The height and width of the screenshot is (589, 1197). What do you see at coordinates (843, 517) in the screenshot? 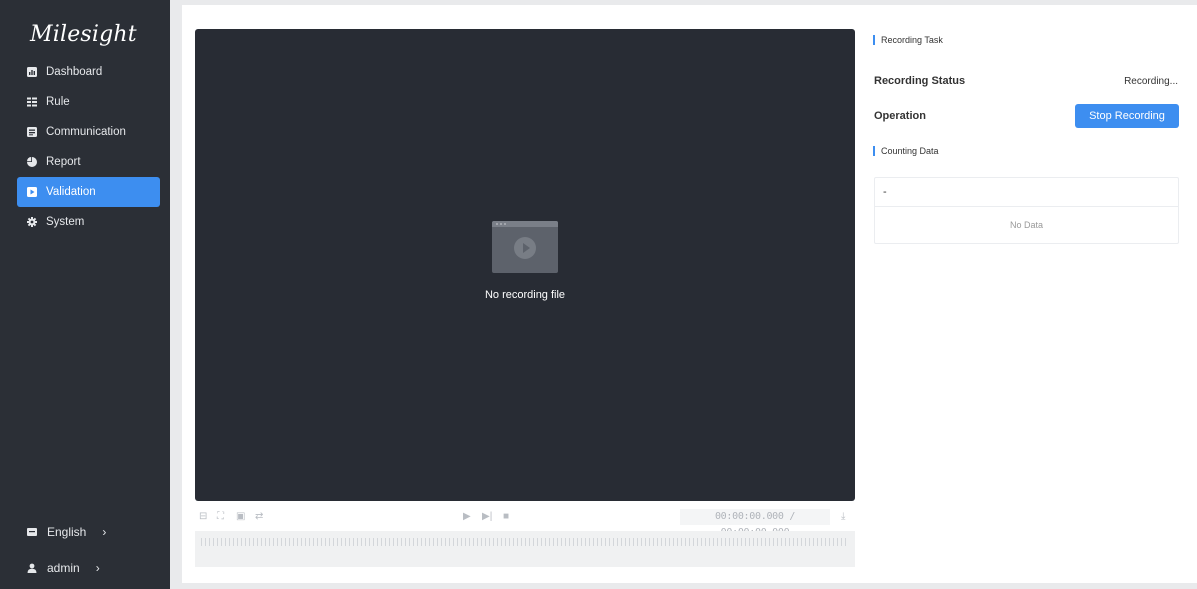
I see `download-icon: ⤓` at bounding box center [843, 517].